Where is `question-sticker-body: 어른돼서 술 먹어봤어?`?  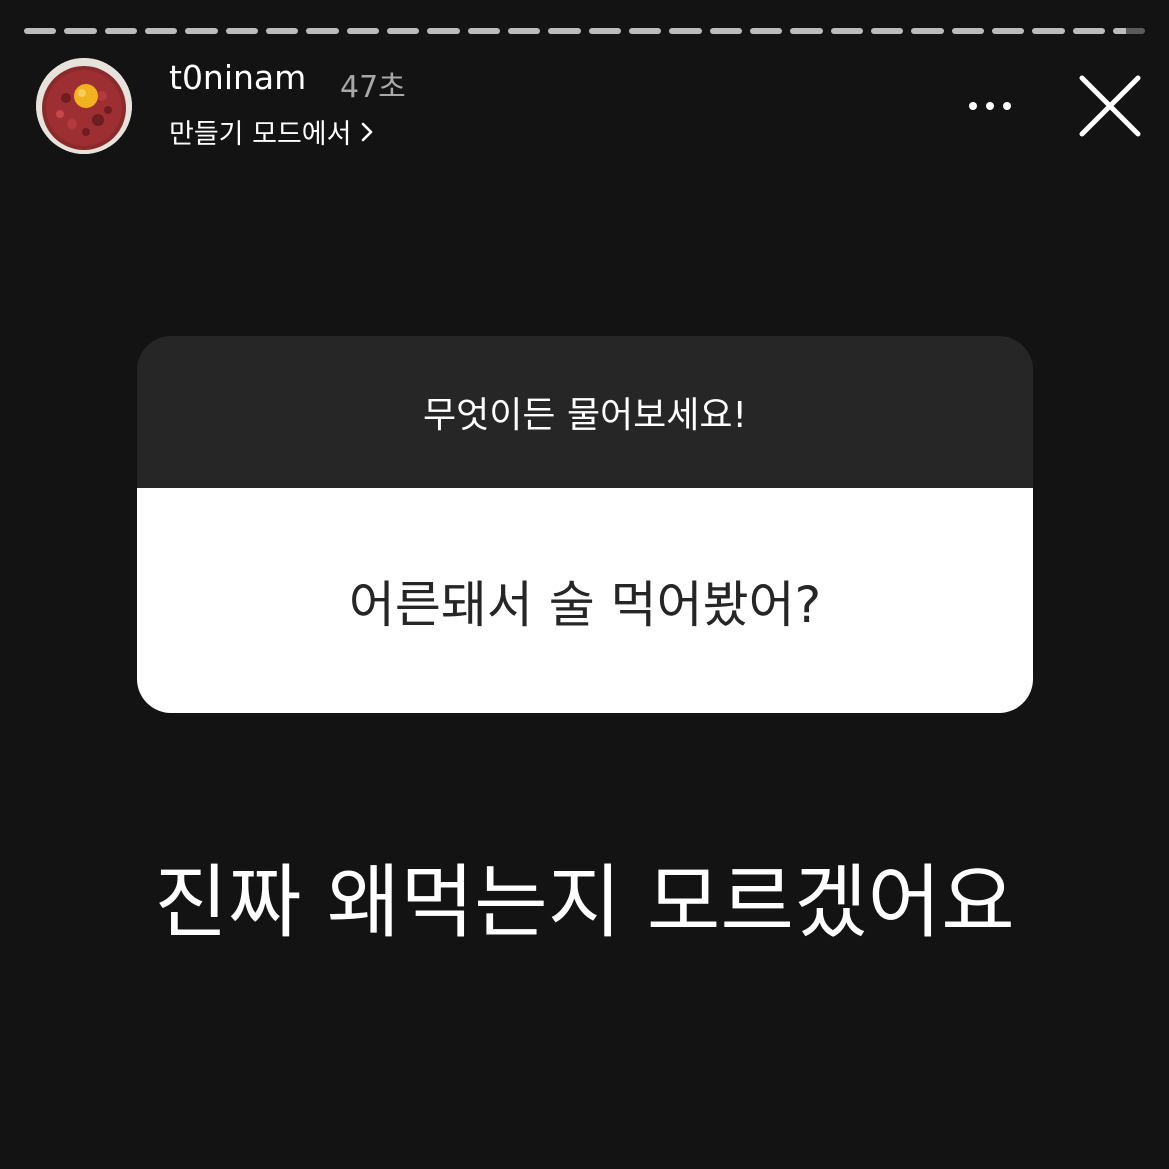
question-sticker-body: 어른돼서 술 먹어봤어? is located at coordinates (585, 600).